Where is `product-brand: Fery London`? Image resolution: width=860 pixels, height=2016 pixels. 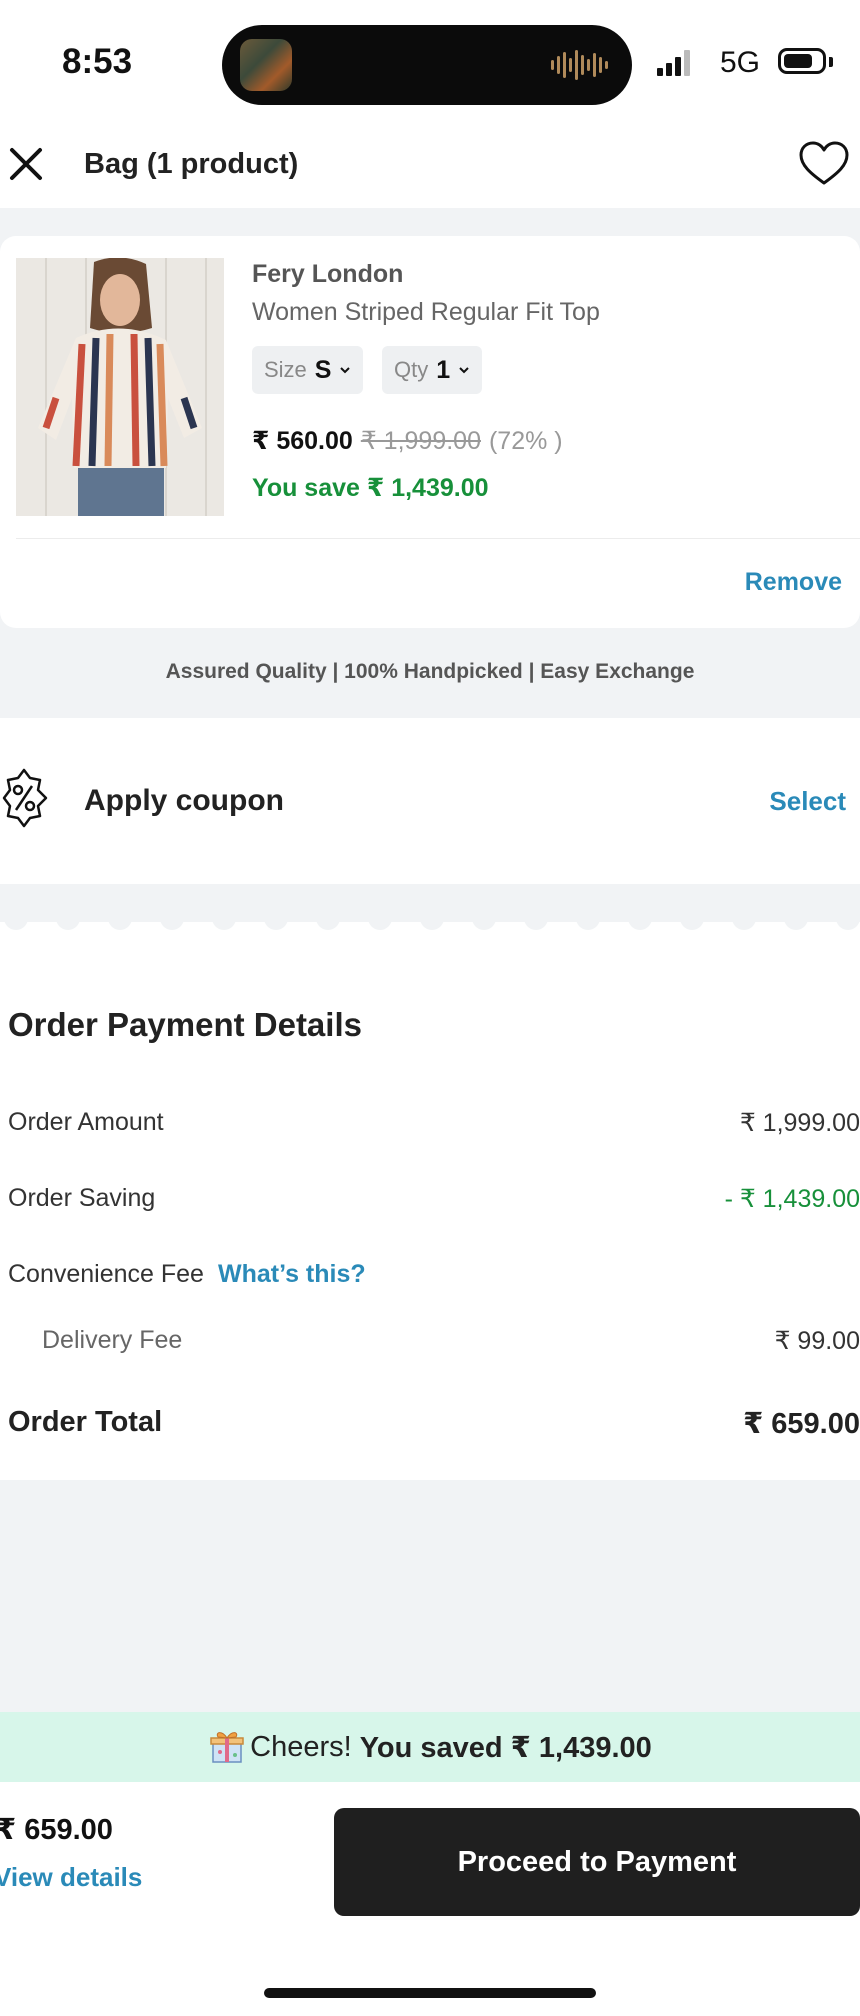 product-brand: Fery London is located at coordinates (328, 274).